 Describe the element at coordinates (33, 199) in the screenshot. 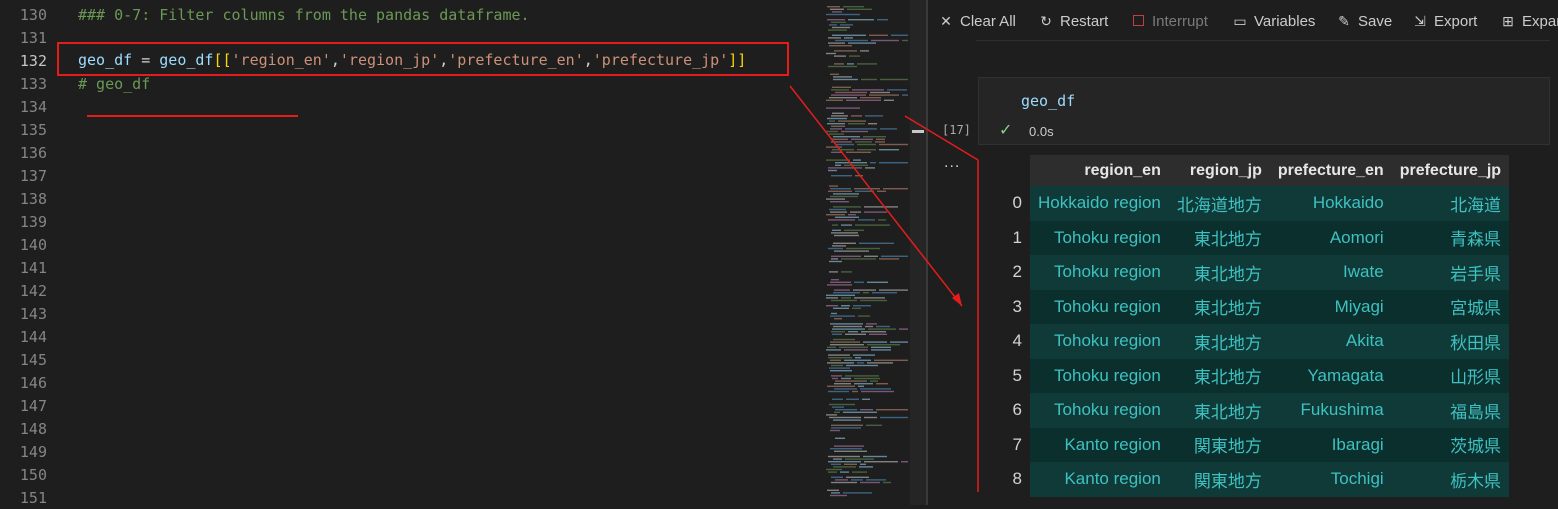

I see `line-number: 138` at that location.